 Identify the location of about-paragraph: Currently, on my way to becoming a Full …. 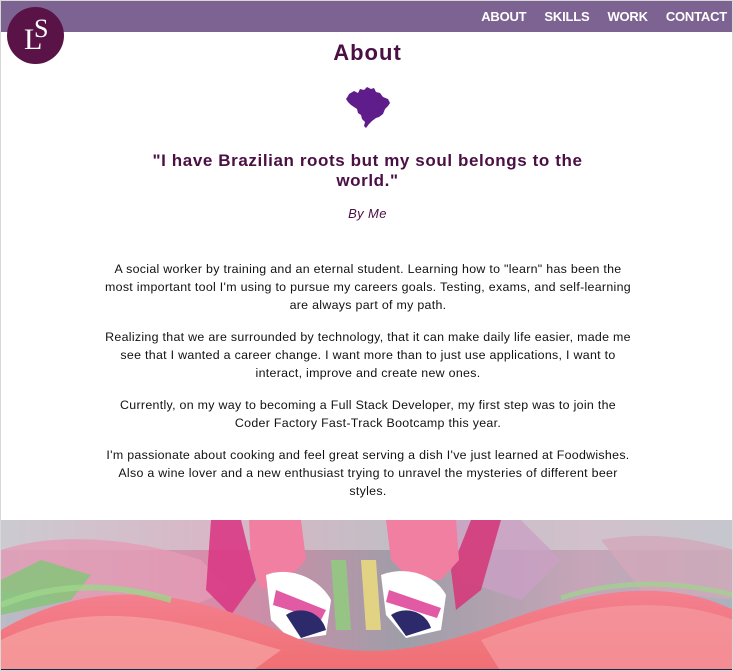
(368, 414).